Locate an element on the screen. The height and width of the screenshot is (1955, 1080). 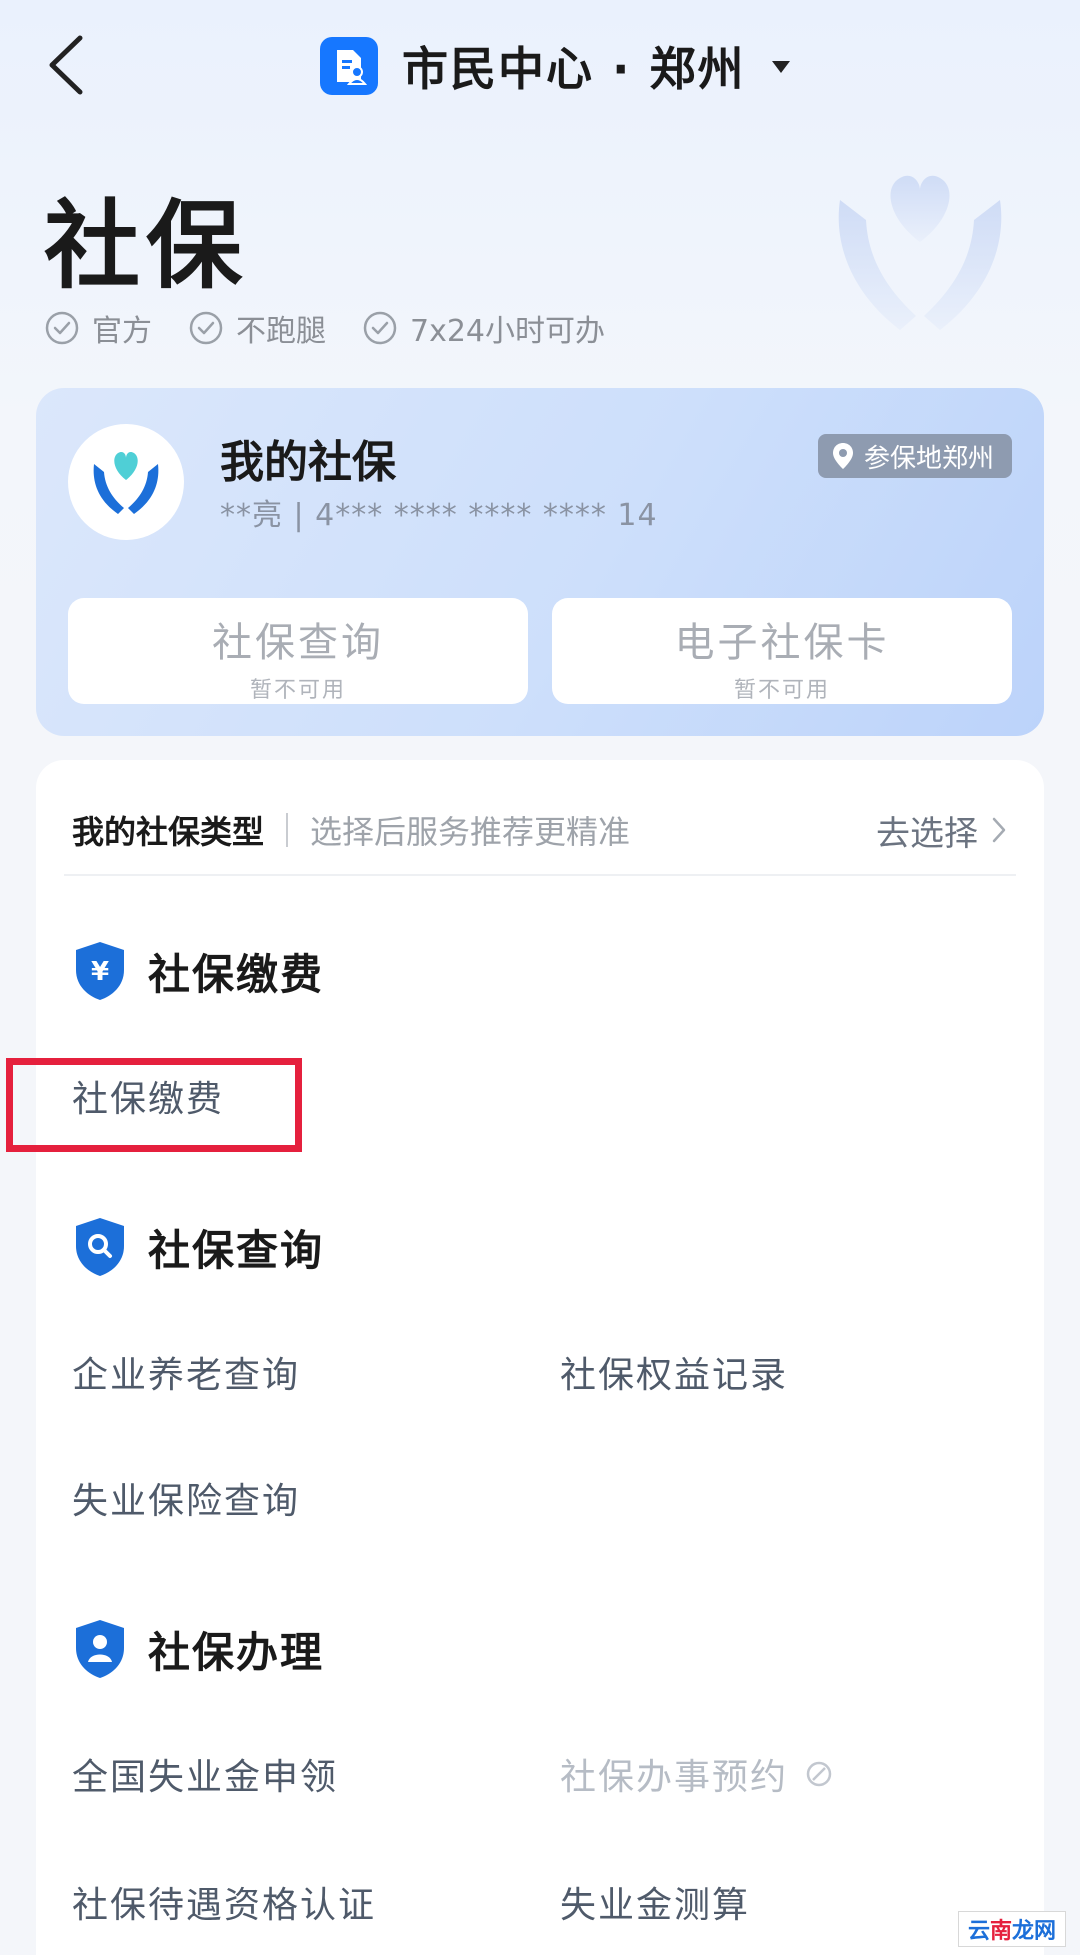
section-title: 社保办理 is located at coordinates (236, 1652).